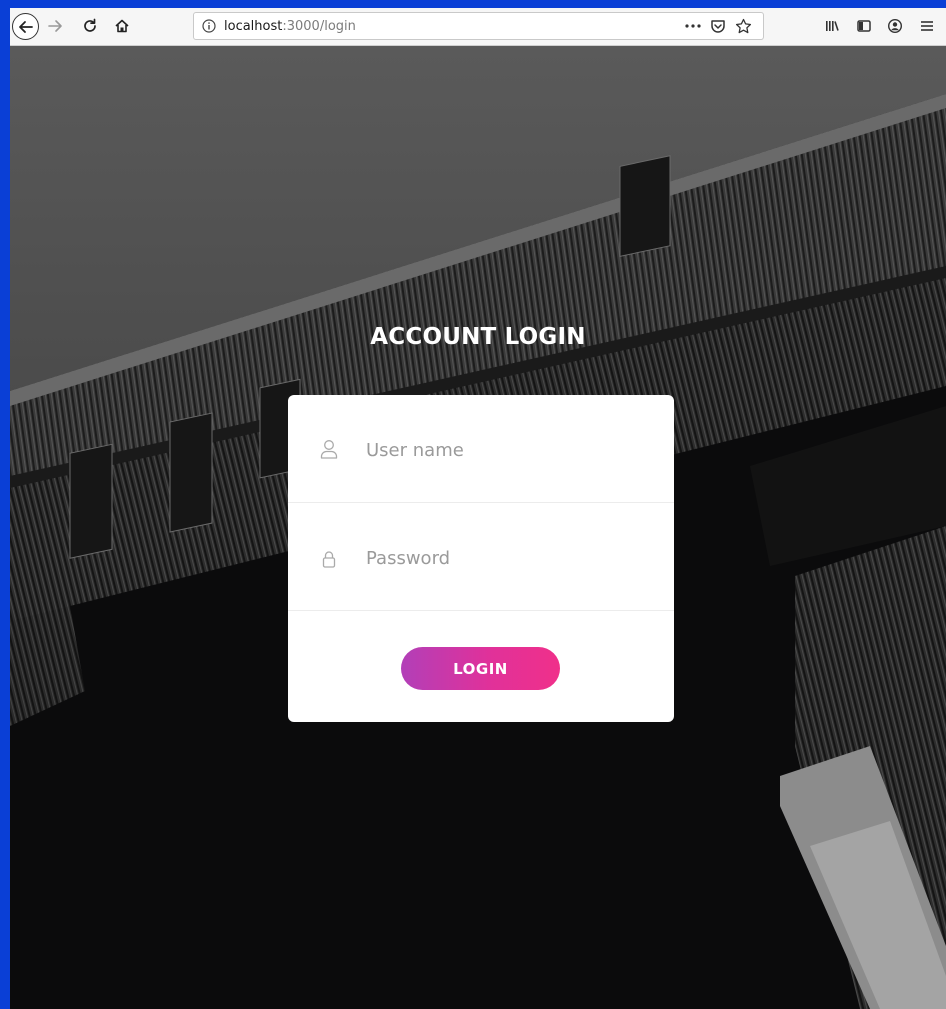  What do you see at coordinates (506, 450) in the screenshot?
I see `username-input` at bounding box center [506, 450].